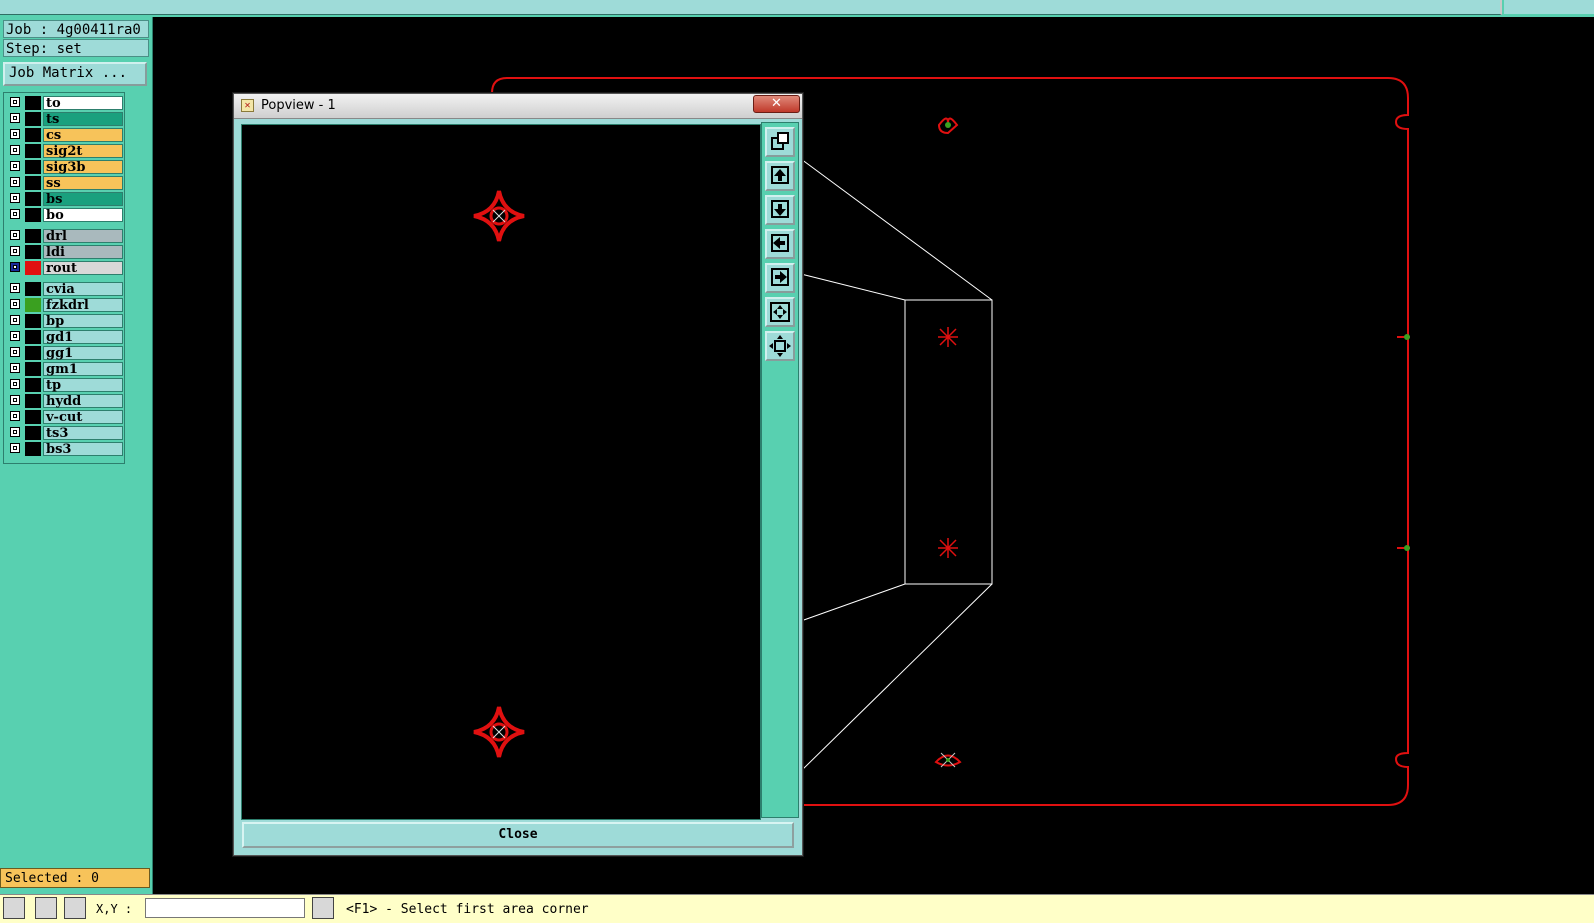  I want to click on layer-row: gd1, so click(65, 337).